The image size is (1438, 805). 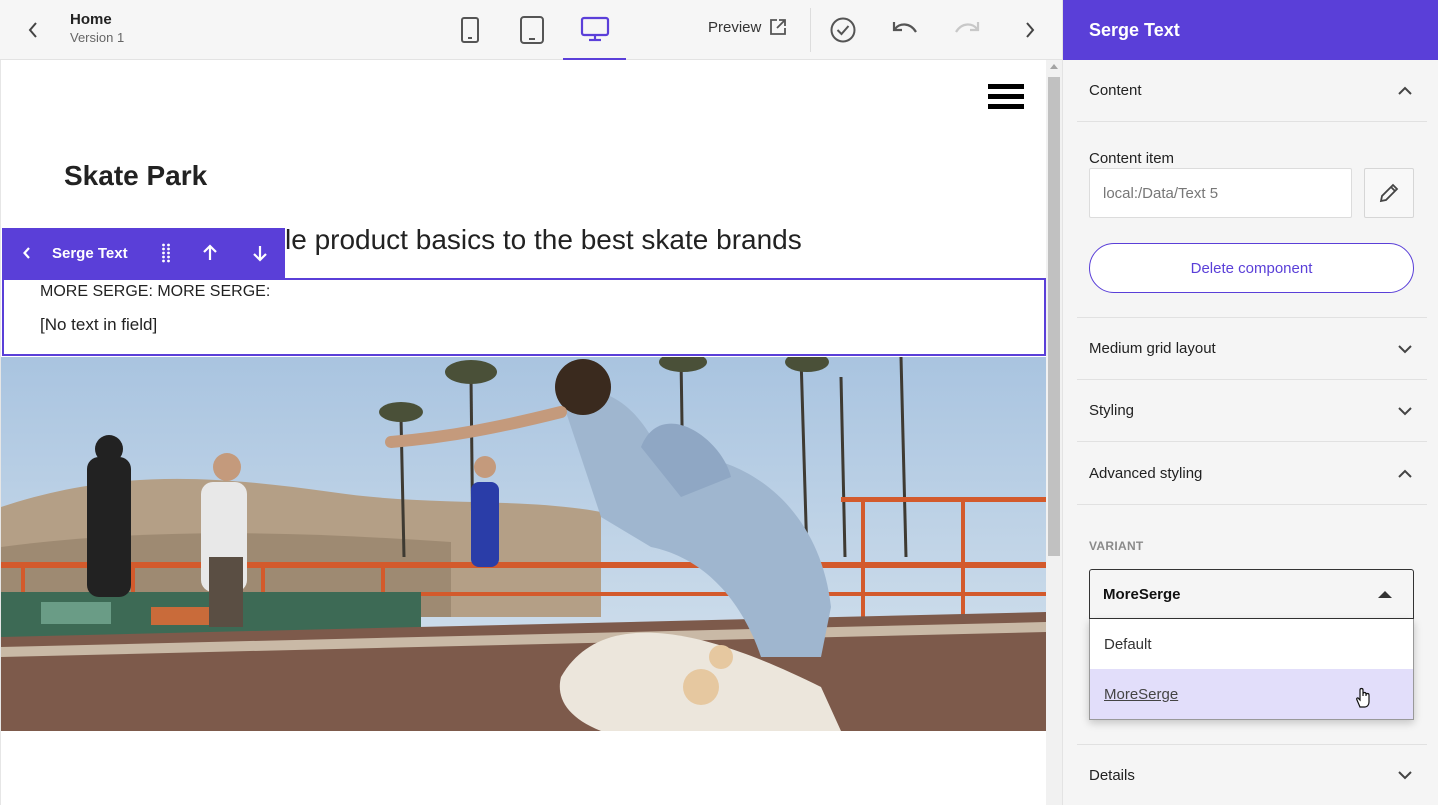 What do you see at coordinates (1142, 594) in the screenshot?
I see `variant-selected-value: MoreSerge` at bounding box center [1142, 594].